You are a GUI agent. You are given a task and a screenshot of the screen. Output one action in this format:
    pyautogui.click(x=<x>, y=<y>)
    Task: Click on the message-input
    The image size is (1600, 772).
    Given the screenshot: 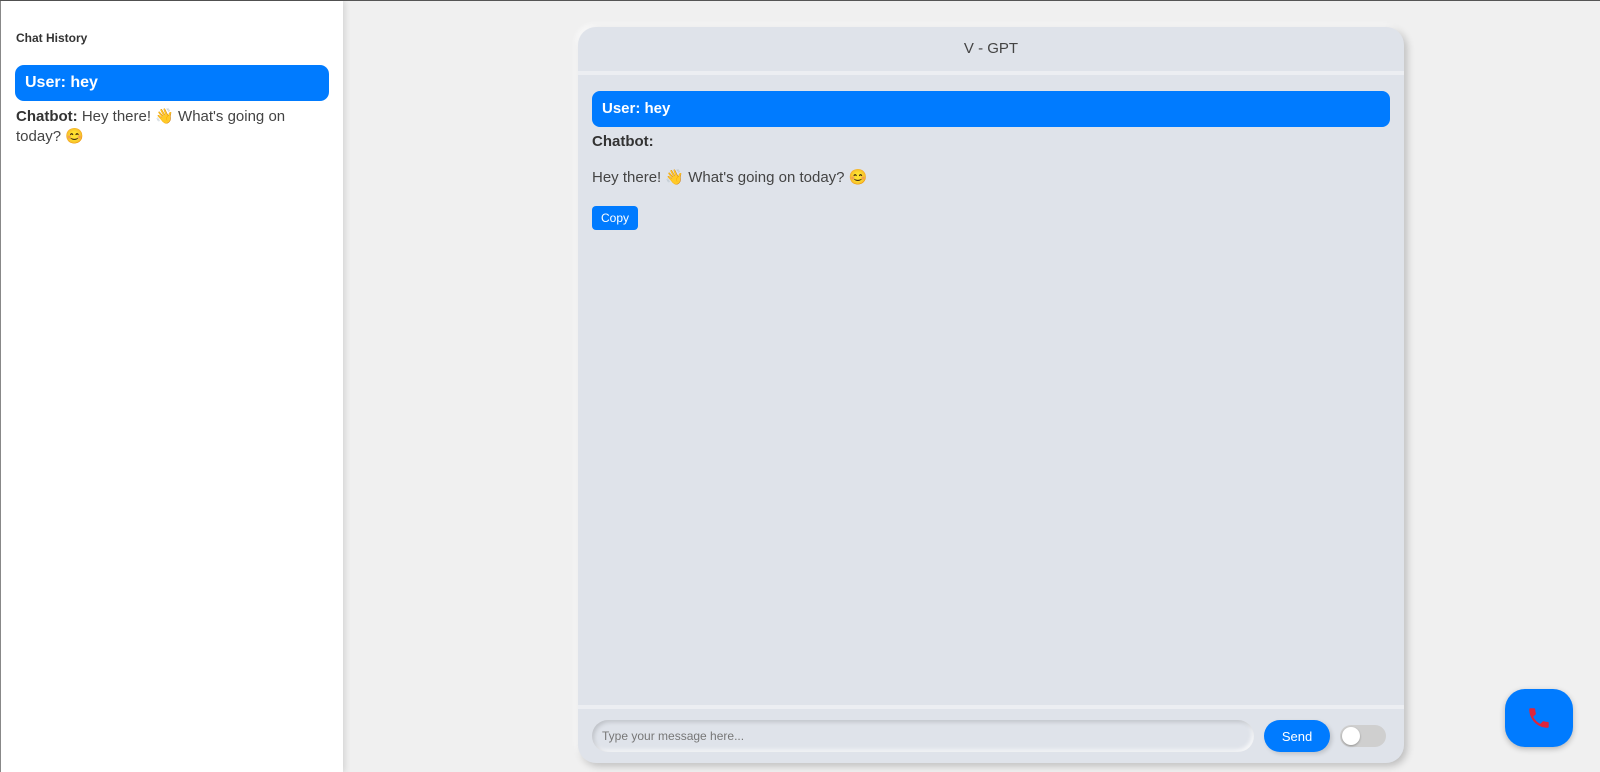 What is the action you would take?
    pyautogui.click(x=923, y=736)
    